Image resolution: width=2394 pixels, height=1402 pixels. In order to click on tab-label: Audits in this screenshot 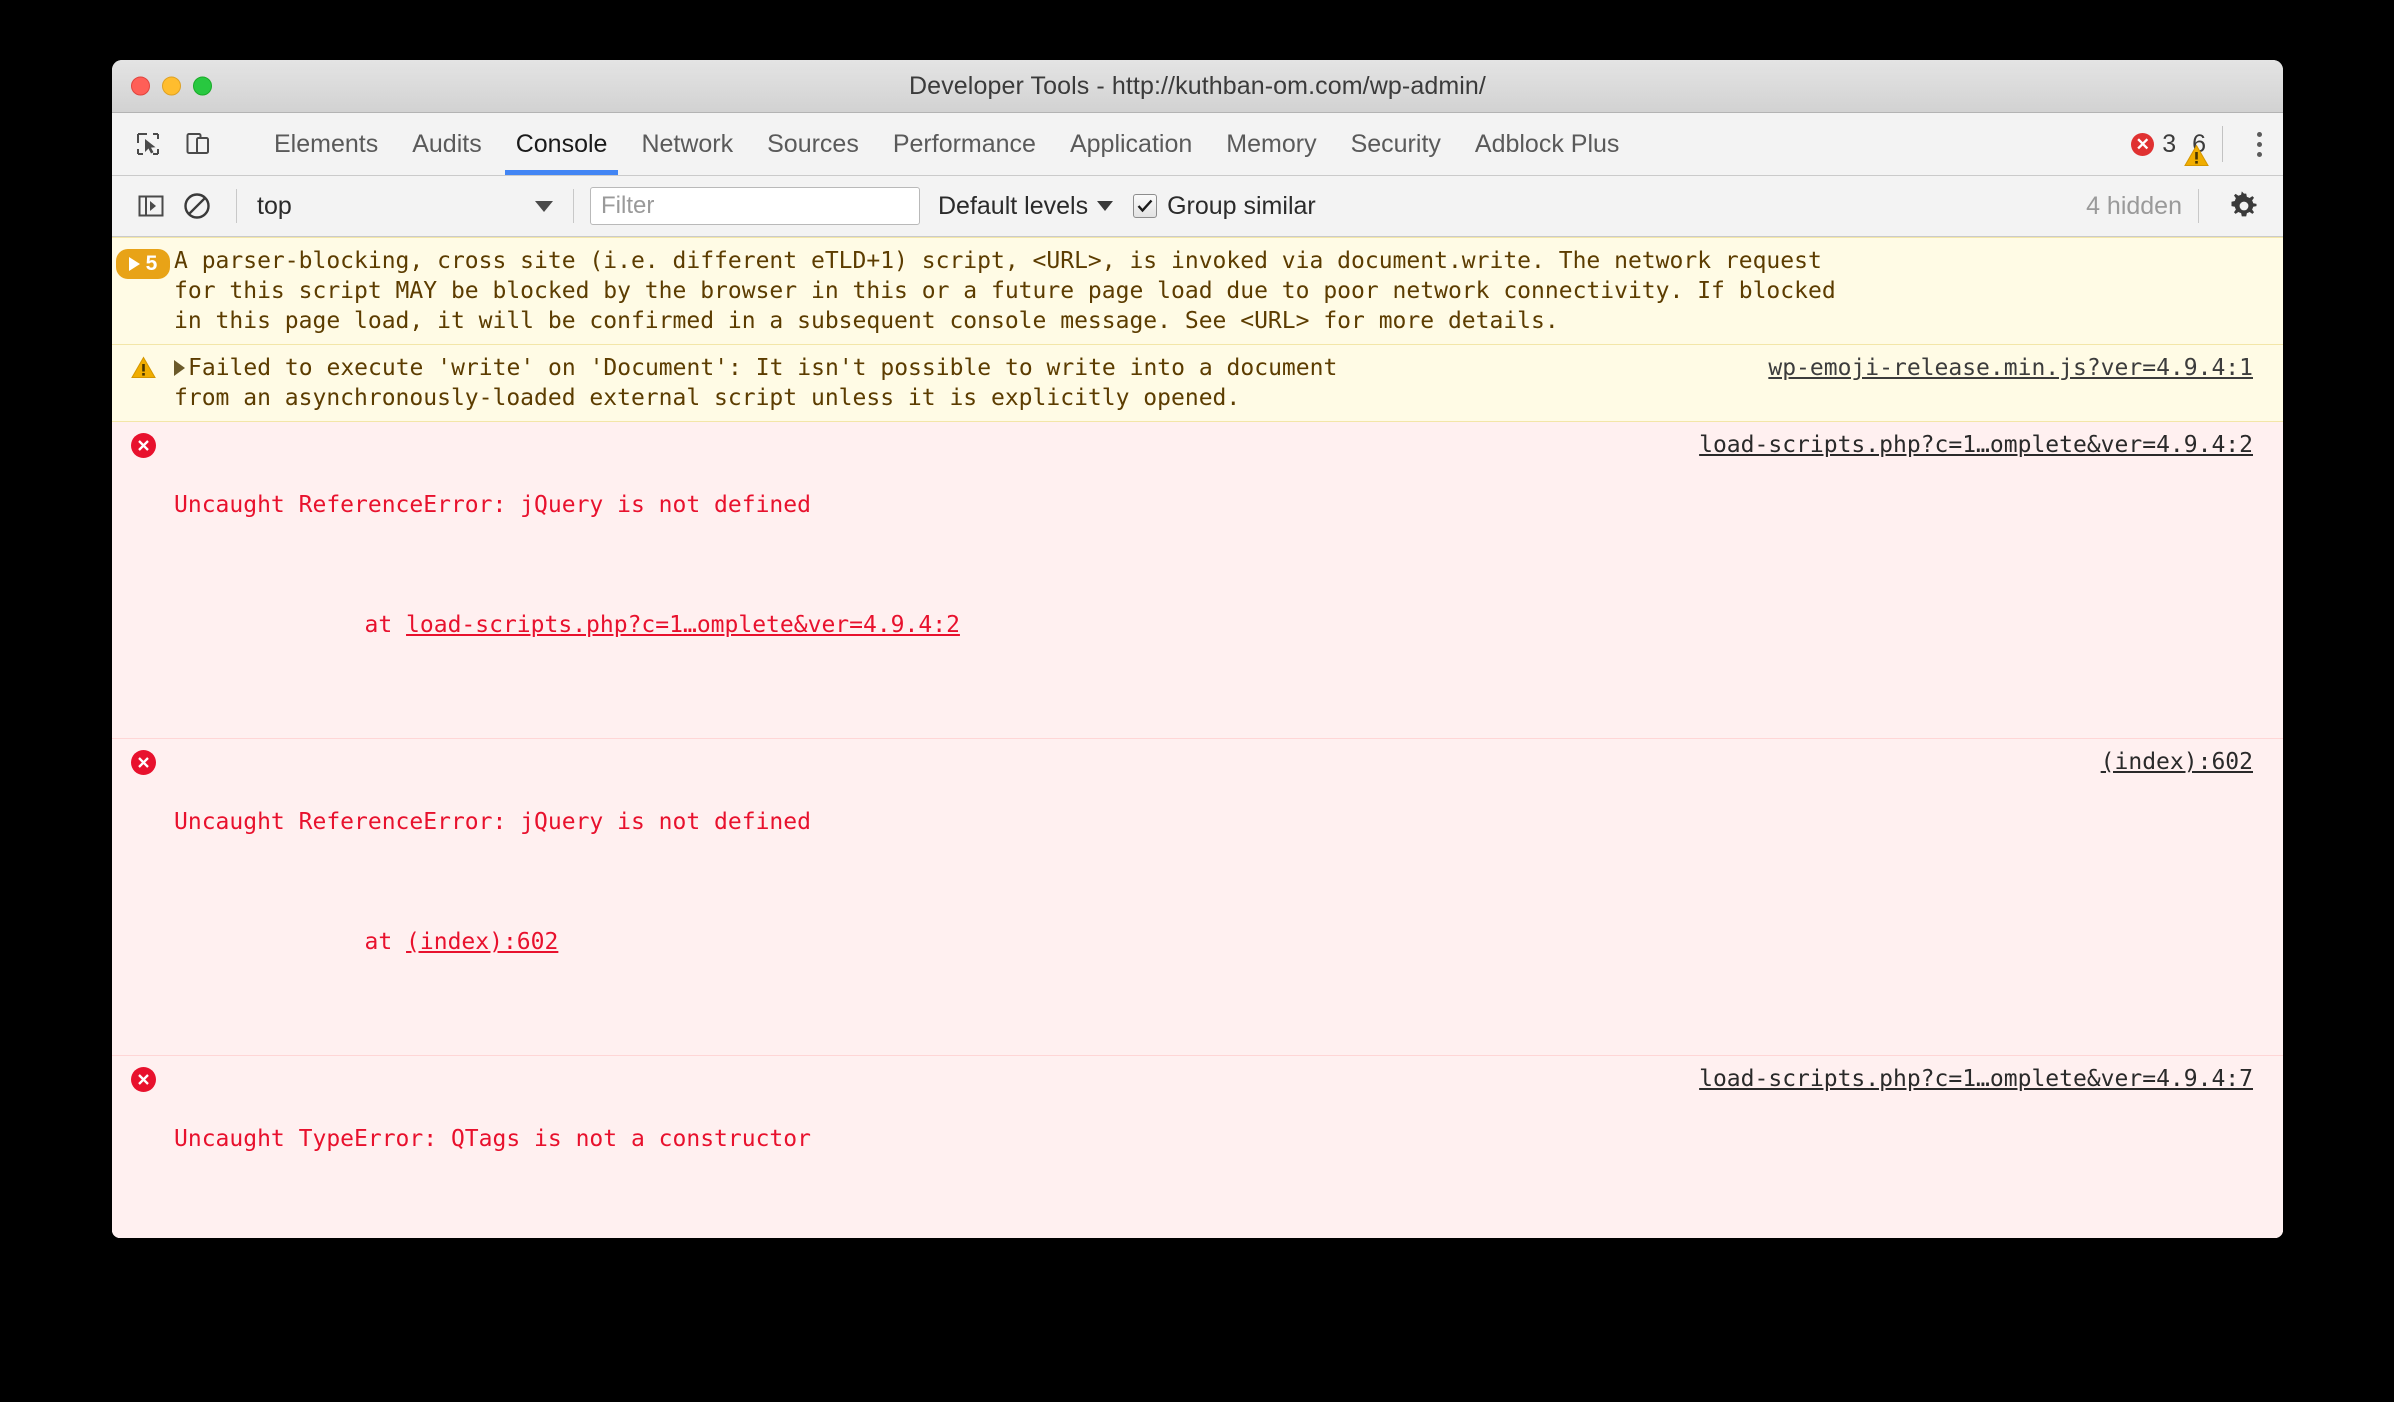, I will do `click(447, 143)`.